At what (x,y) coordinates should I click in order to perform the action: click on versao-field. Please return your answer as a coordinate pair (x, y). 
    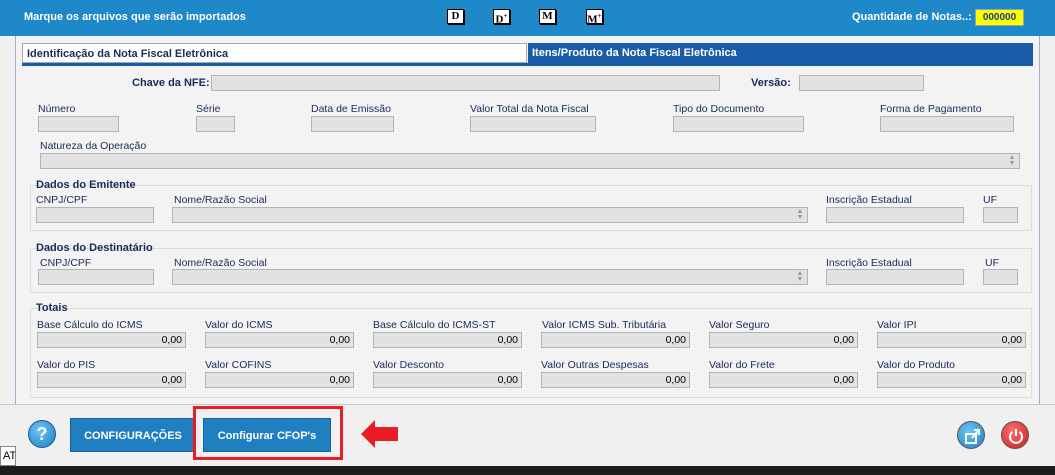
    Looking at the image, I should click on (861, 83).